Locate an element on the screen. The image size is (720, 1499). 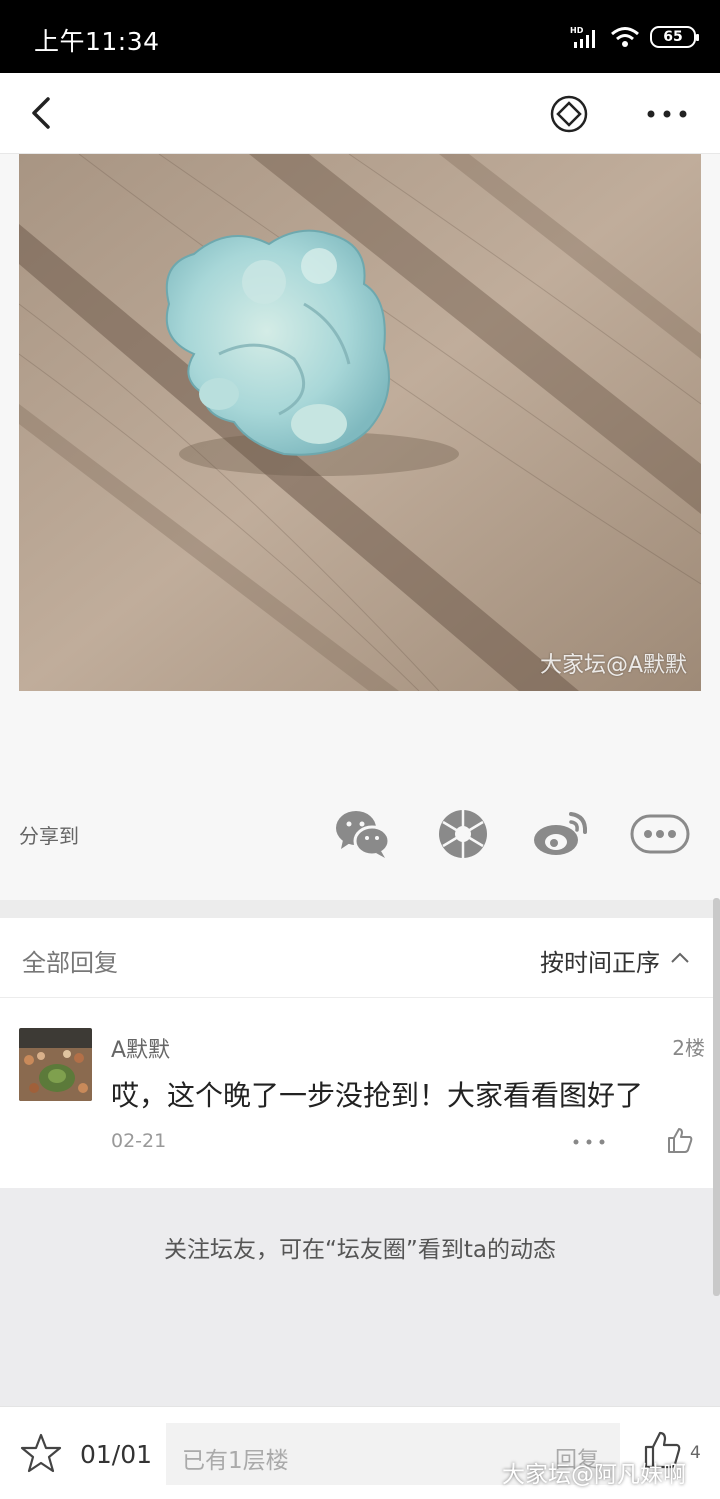
page-counter: 01/01 is located at coordinates (116, 1454).